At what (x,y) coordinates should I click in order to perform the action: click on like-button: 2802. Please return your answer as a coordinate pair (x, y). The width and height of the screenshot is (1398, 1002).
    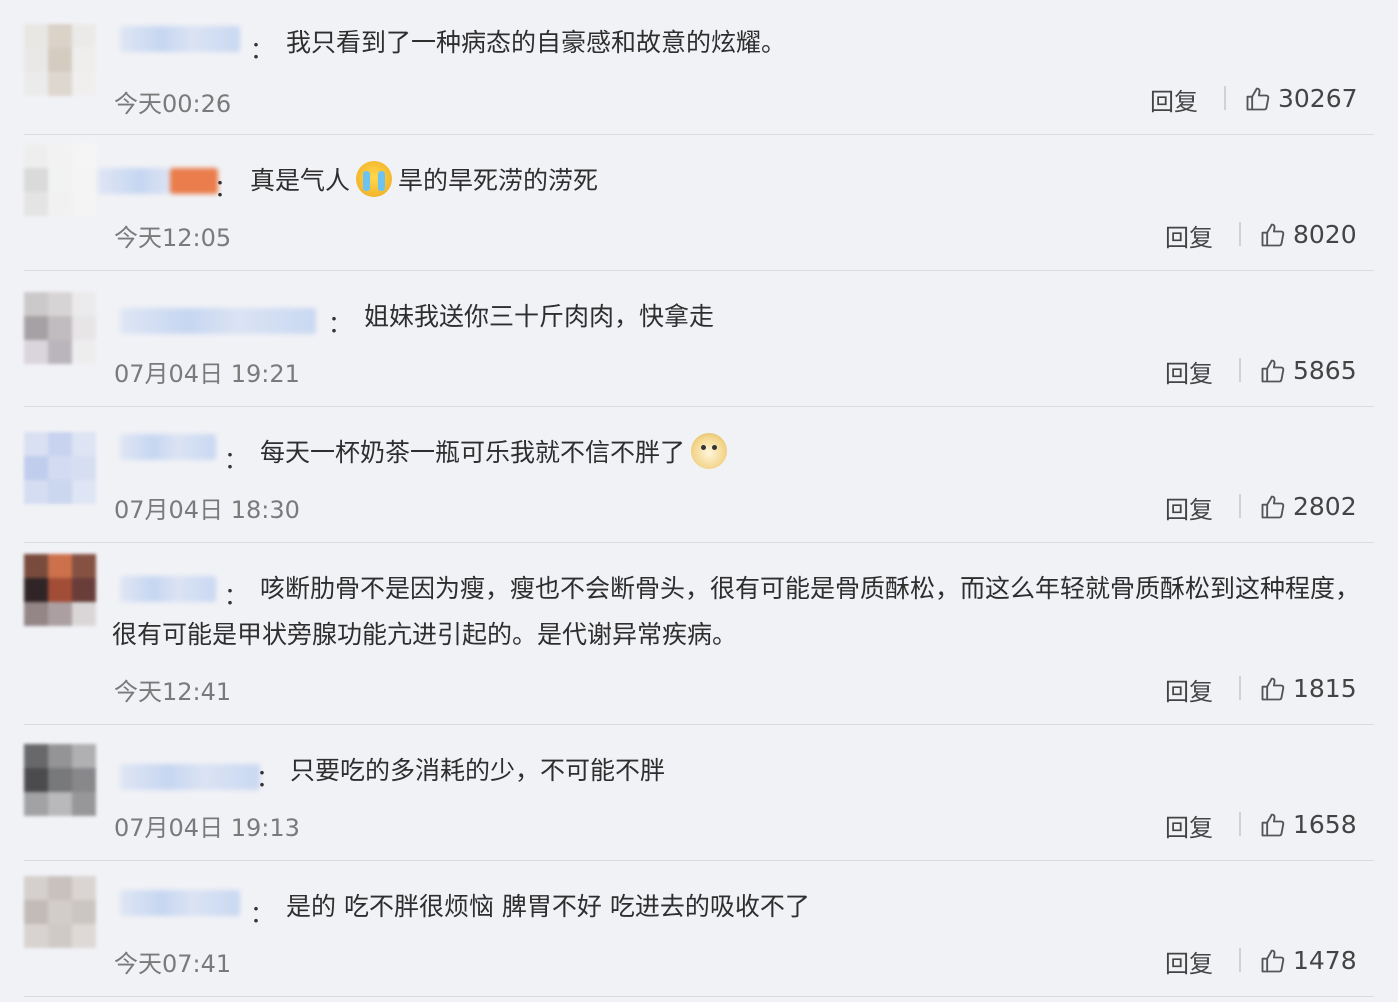
    Looking at the image, I should click on (1308, 506).